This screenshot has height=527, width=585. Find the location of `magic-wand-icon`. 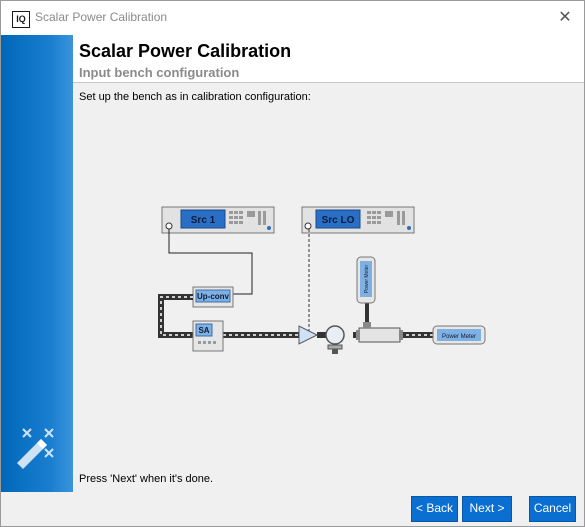

magic-wand-icon is located at coordinates (35, 448).